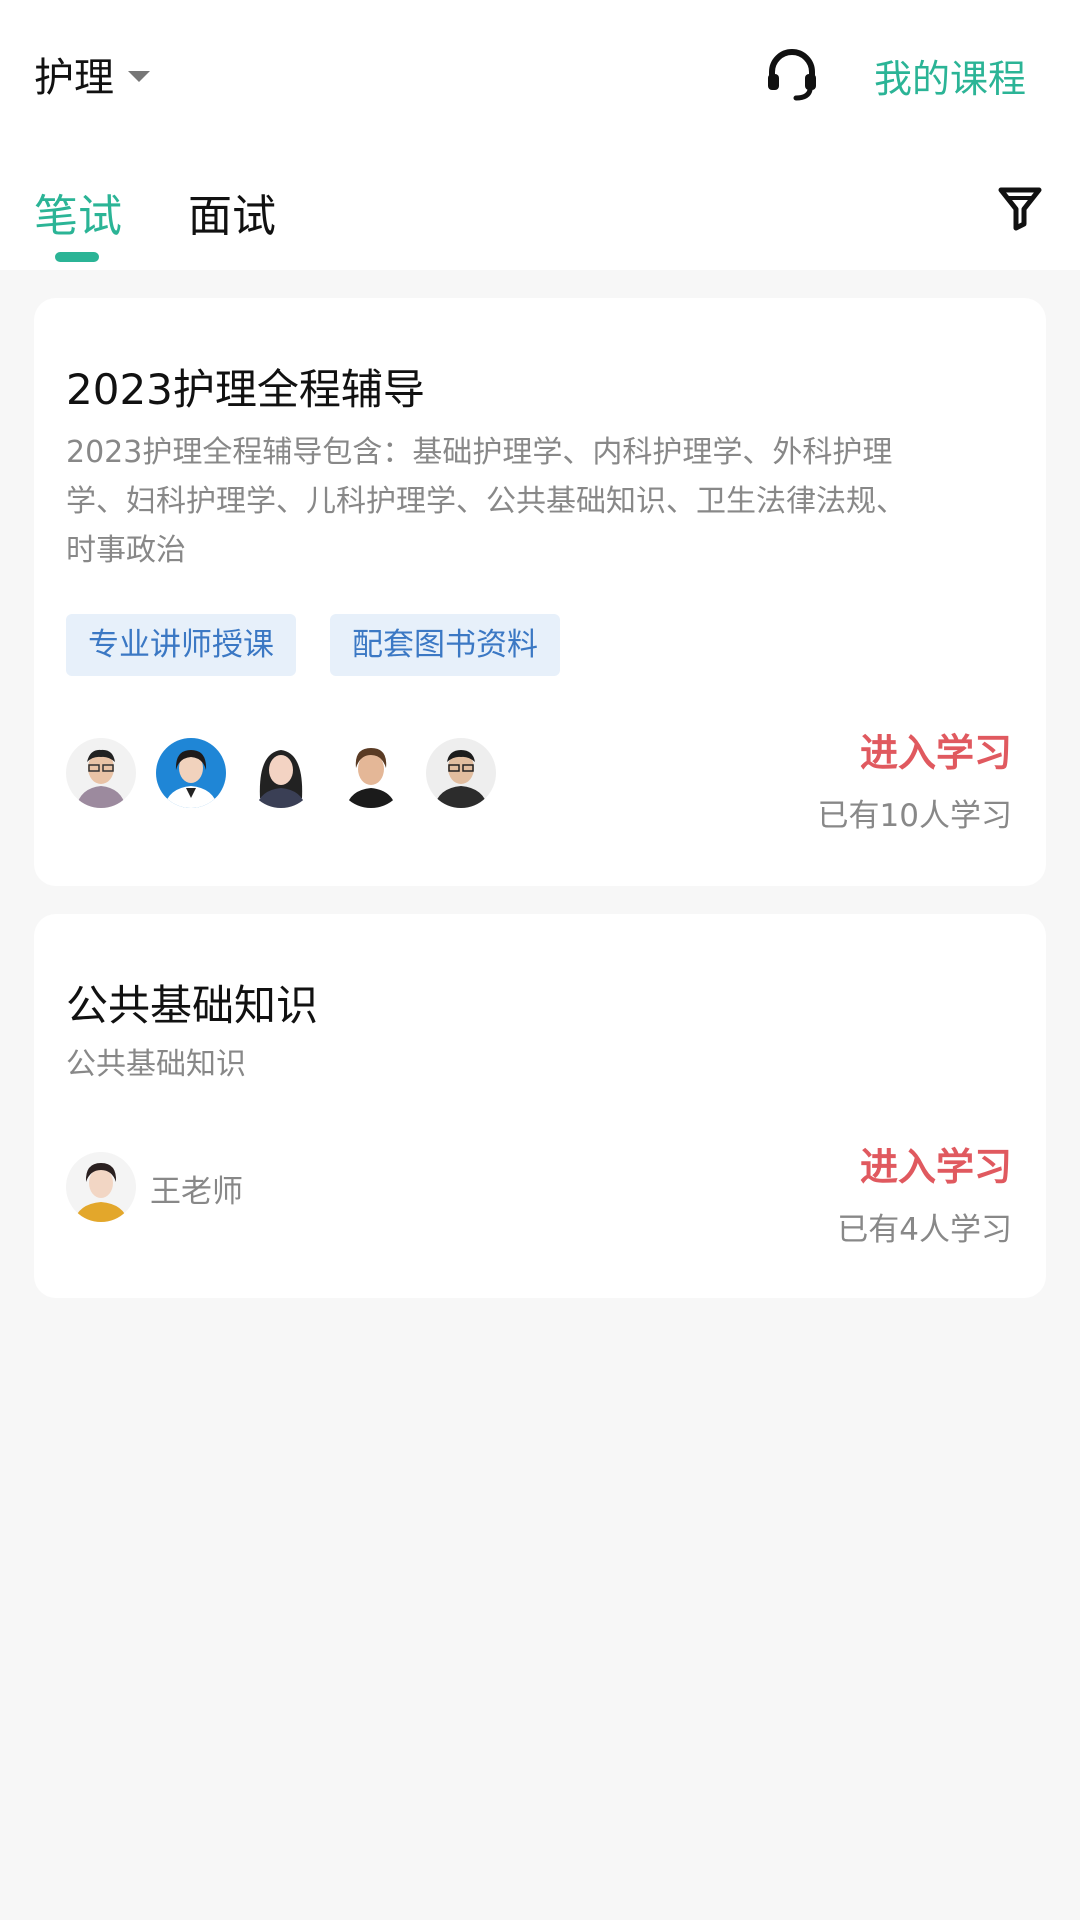  I want to click on tab-written-exam: 笔试, so click(78, 212).